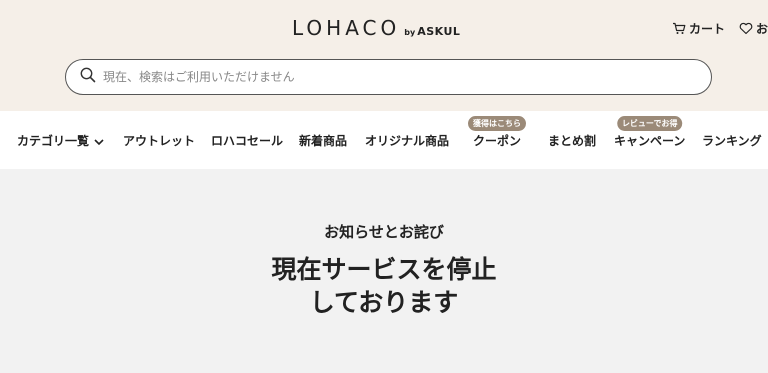 Image resolution: width=768 pixels, height=373 pixels. I want to click on logo-brand-text: ASKUL, so click(439, 31).